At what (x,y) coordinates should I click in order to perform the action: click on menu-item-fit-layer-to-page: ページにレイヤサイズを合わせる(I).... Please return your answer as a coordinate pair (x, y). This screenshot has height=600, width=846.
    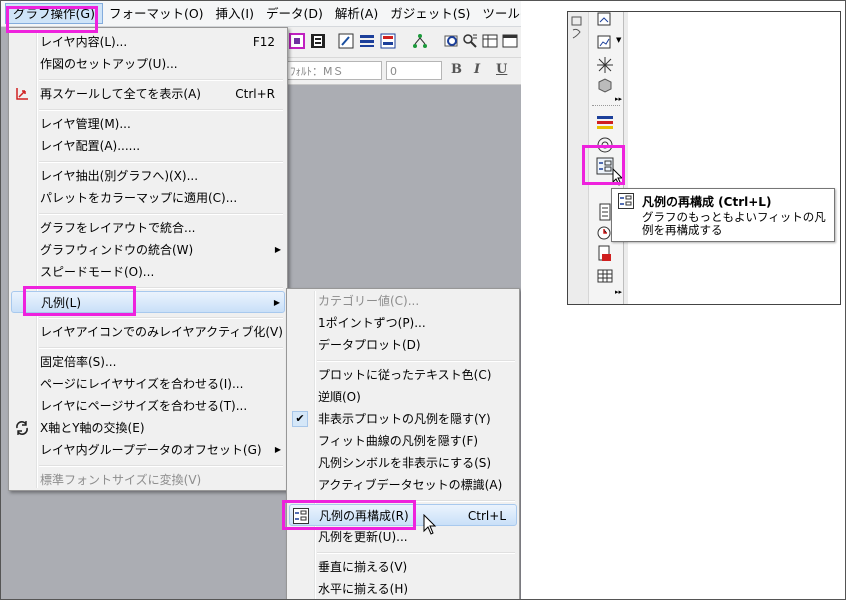
    Looking at the image, I should click on (148, 384).